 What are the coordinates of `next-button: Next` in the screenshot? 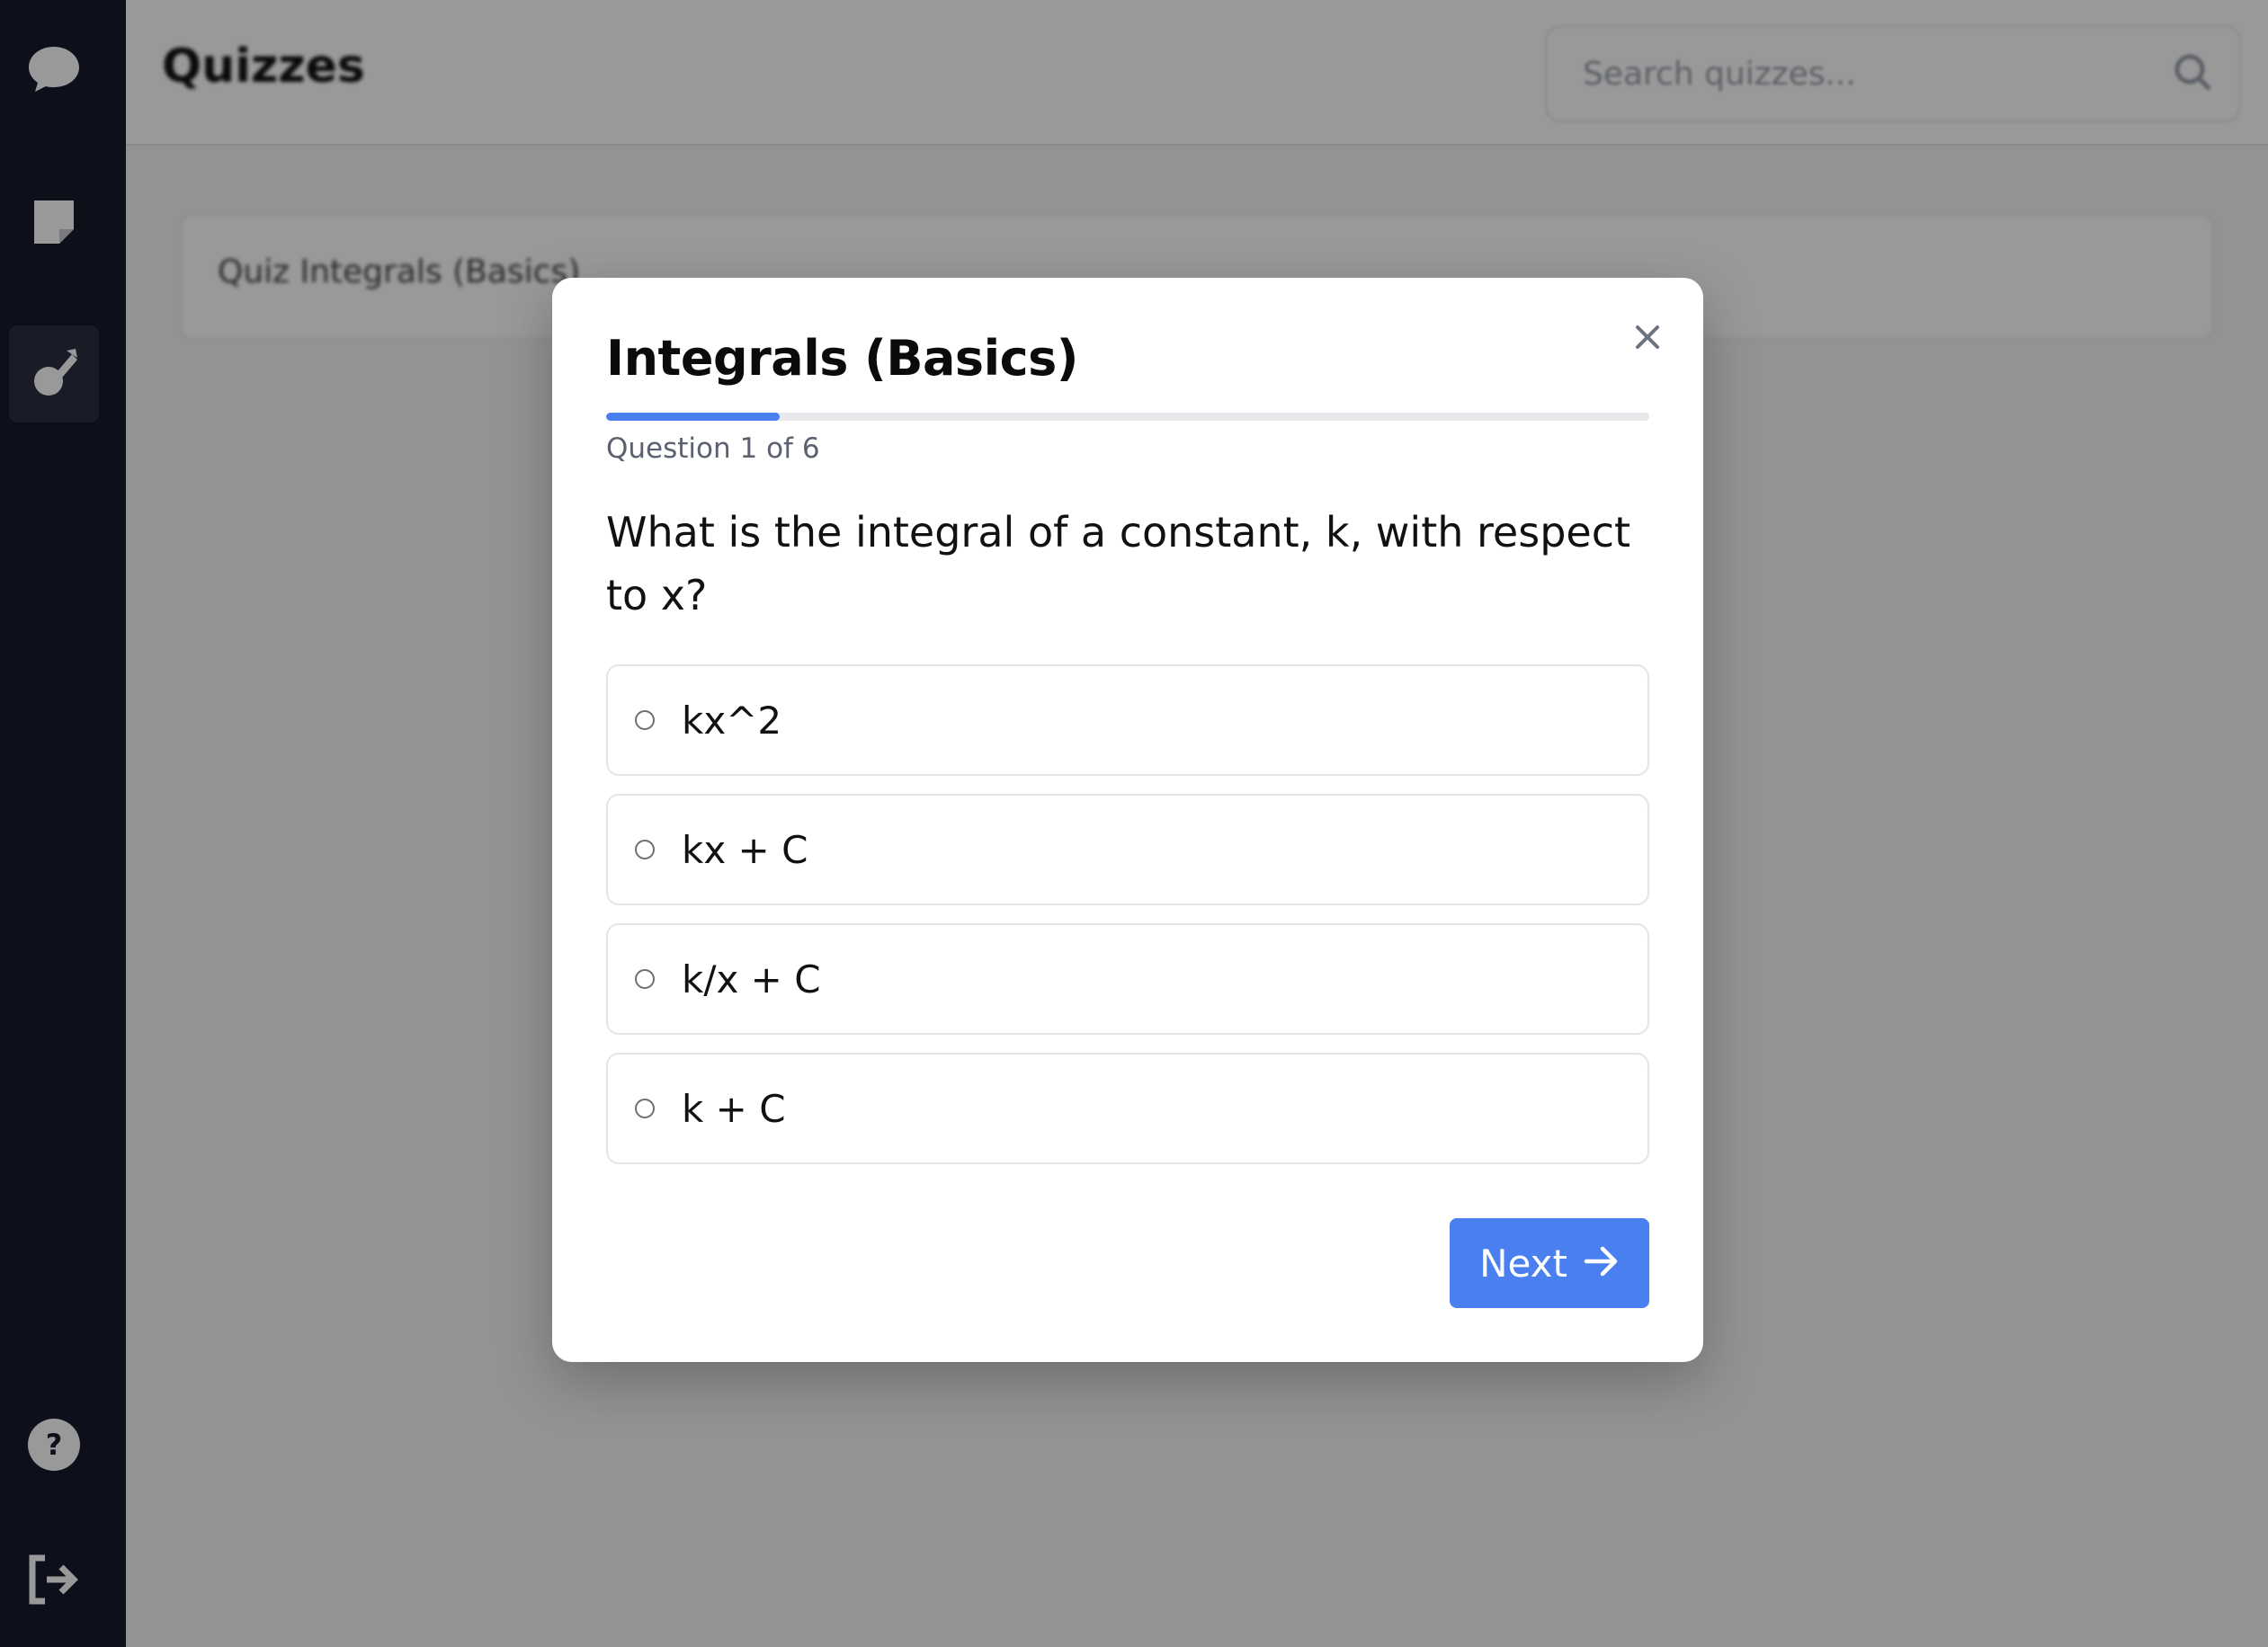 It's located at (1549, 1263).